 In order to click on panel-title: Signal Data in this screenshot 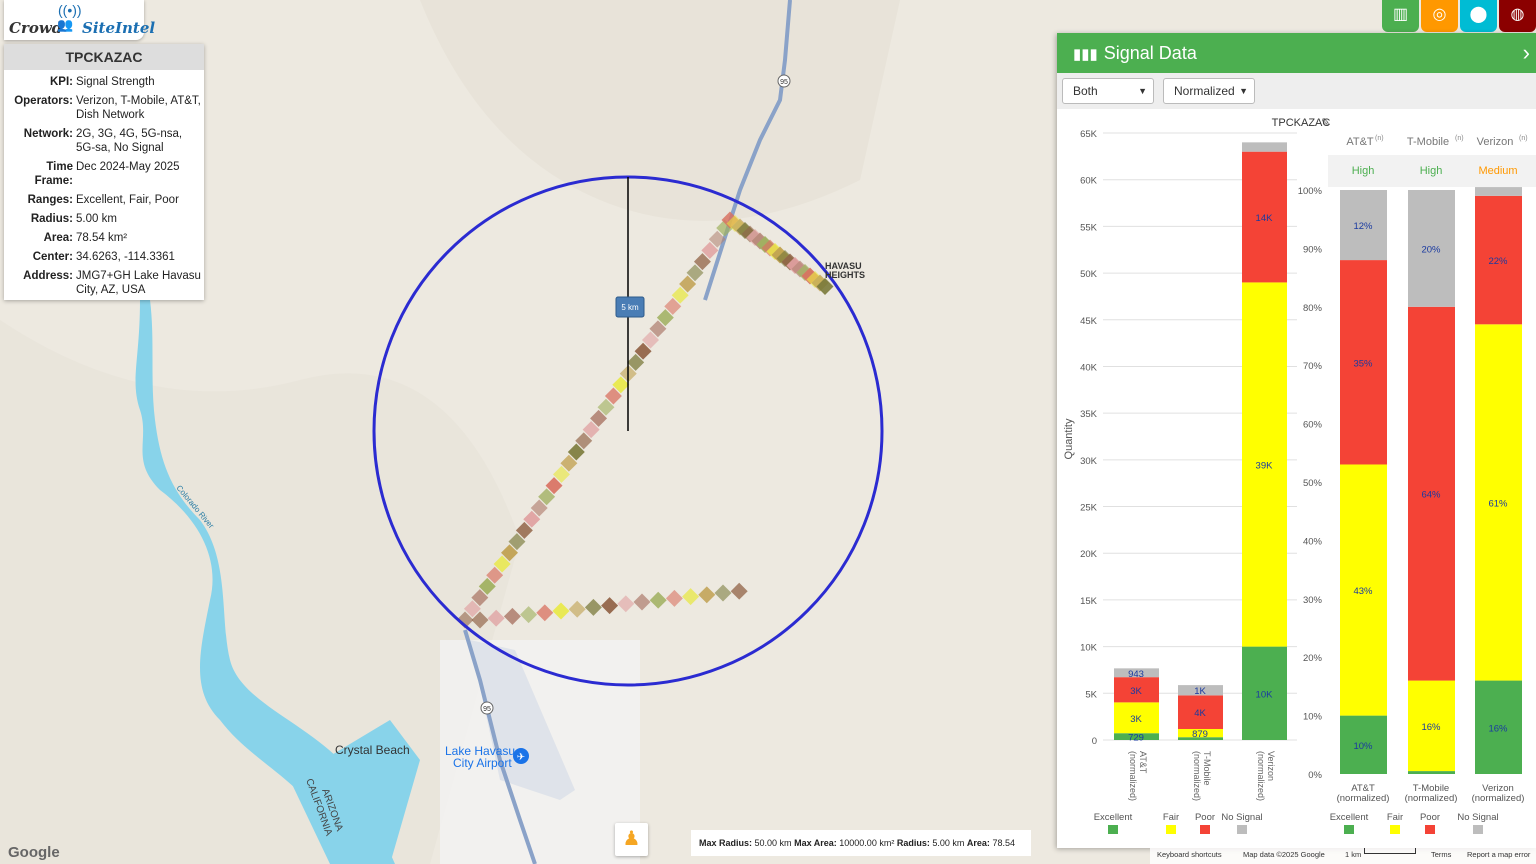, I will do `click(1150, 53)`.